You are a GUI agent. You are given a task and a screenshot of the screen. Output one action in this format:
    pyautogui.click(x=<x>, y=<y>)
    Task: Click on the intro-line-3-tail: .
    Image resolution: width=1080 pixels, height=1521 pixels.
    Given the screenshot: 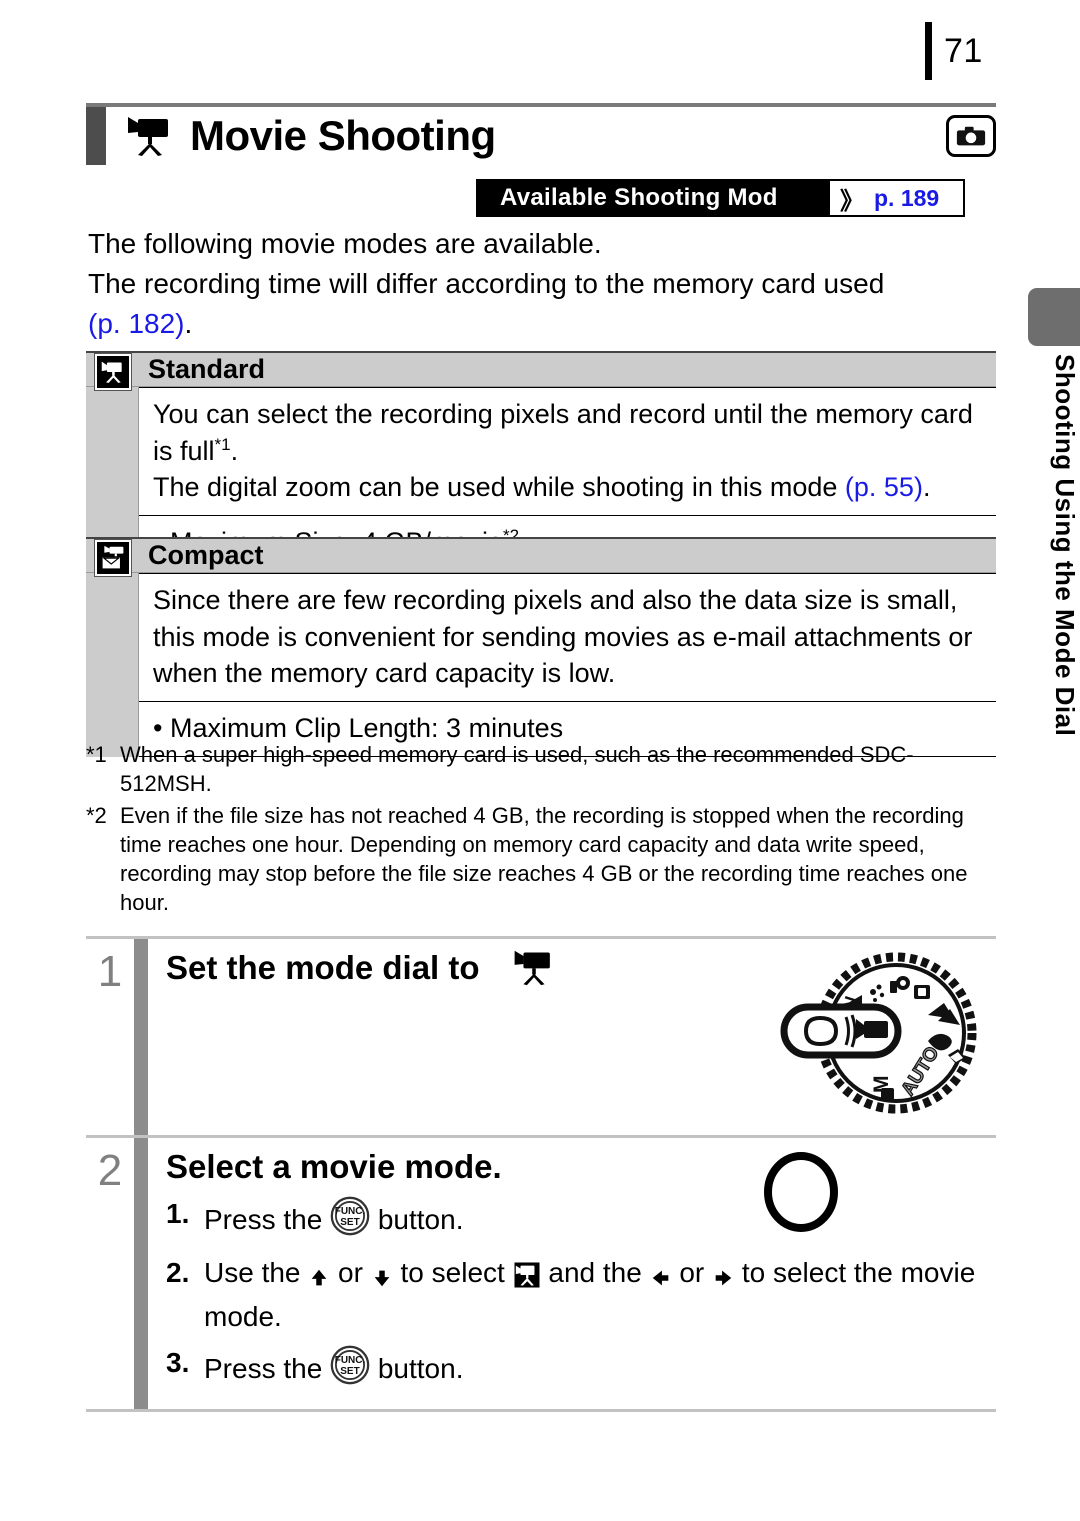 What is the action you would take?
    pyautogui.click(x=188, y=323)
    